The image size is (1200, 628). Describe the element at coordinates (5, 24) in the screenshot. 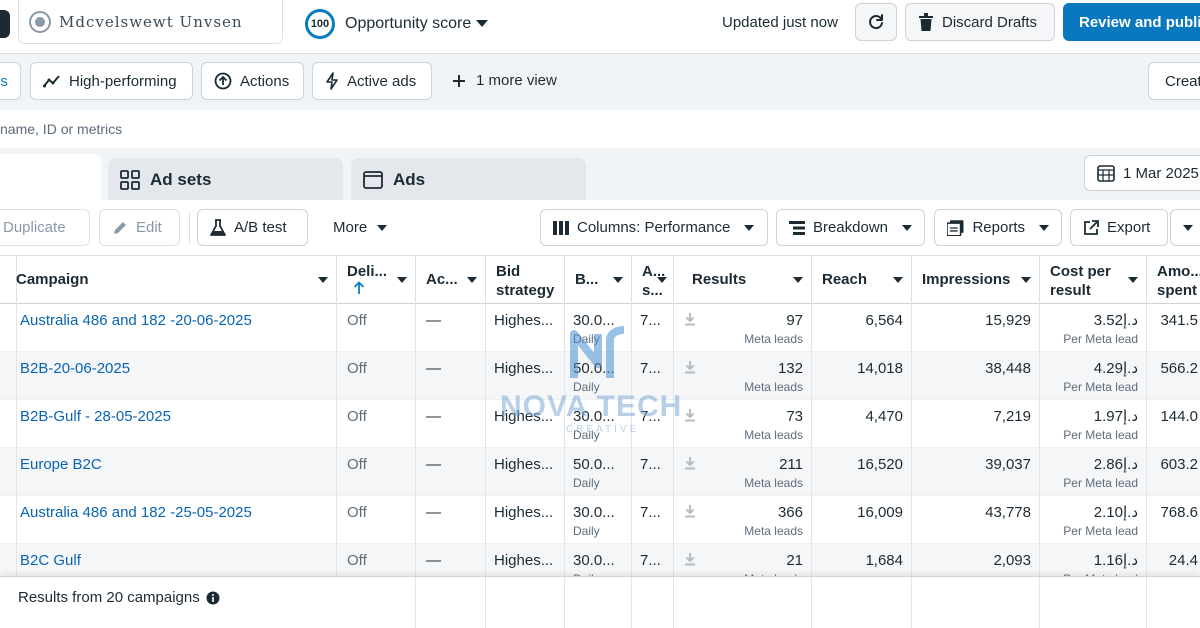

I see `account-switcher-edge` at that location.